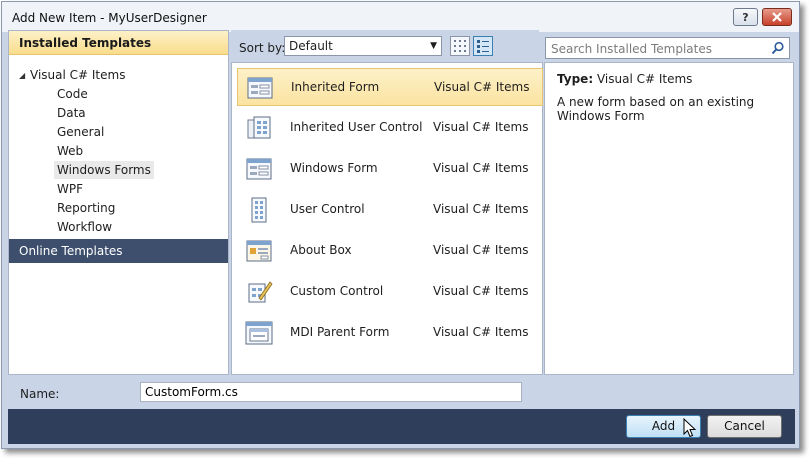 This screenshot has width=809, height=459. I want to click on template-name: Inherited Form, so click(335, 87).